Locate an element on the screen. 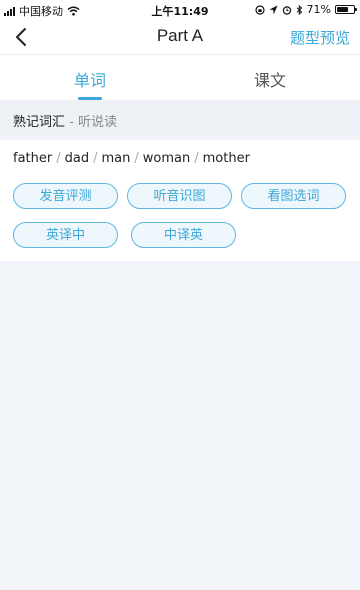 The image size is (360, 590). tab-bar: 单词 课文 is located at coordinates (180, 77).